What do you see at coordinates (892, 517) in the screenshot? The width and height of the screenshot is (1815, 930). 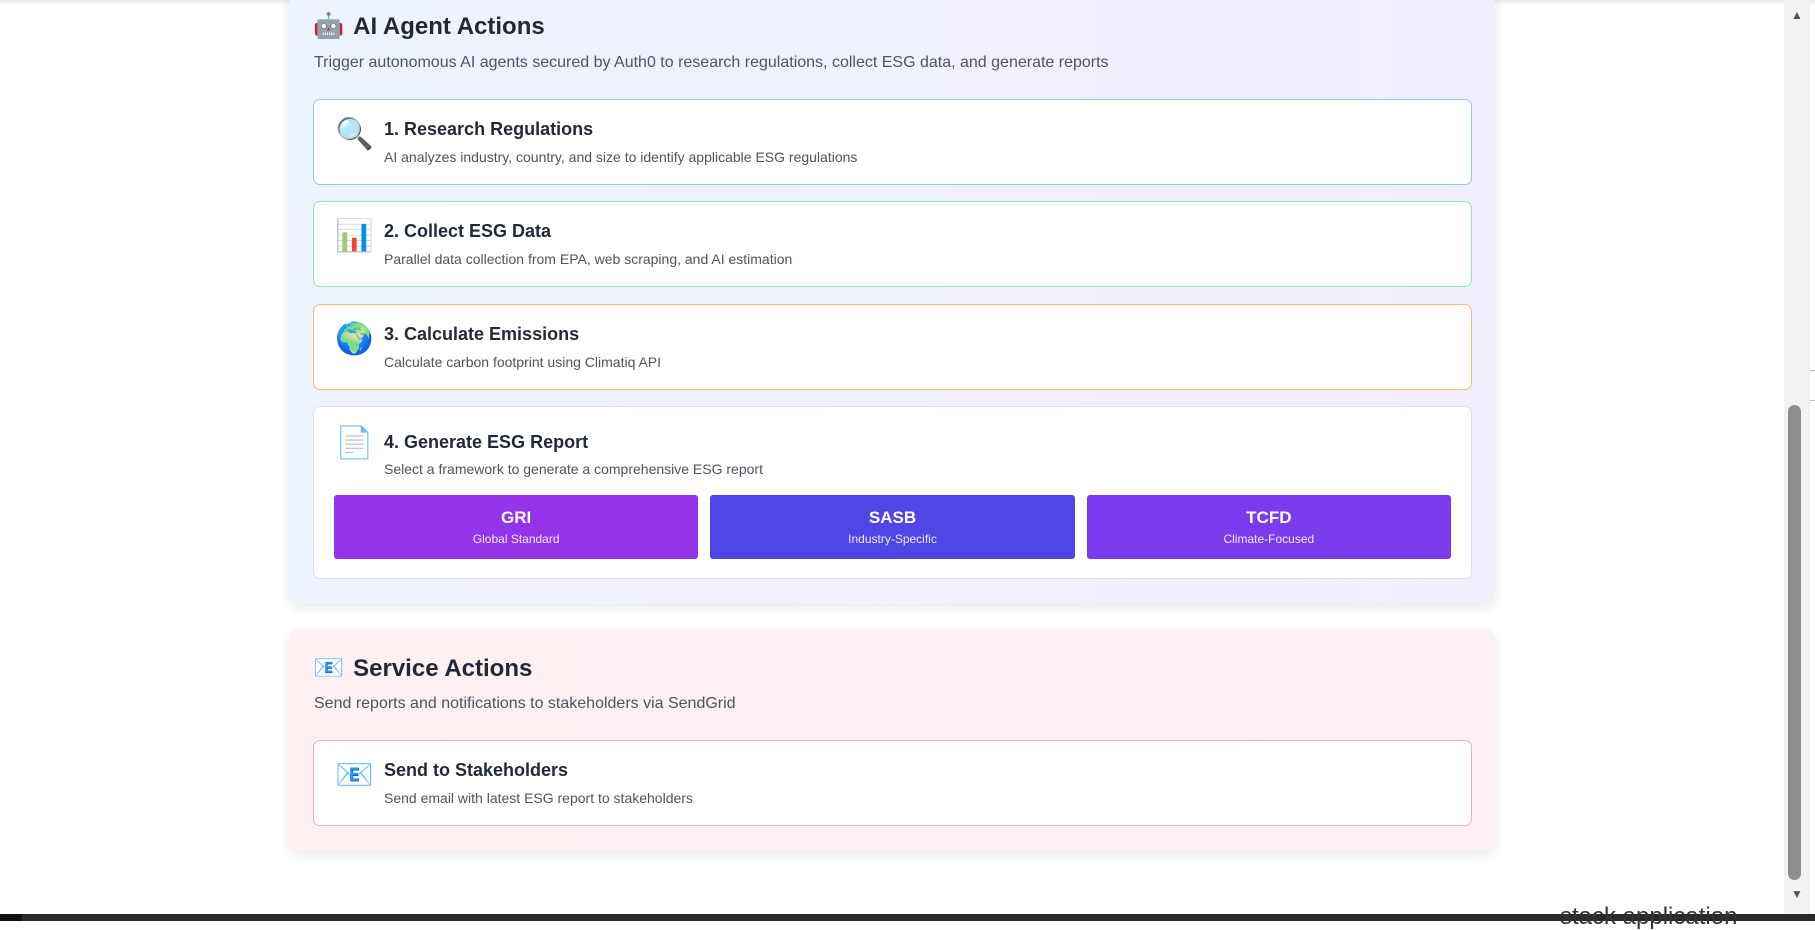 I see `framework-name: SASB` at bounding box center [892, 517].